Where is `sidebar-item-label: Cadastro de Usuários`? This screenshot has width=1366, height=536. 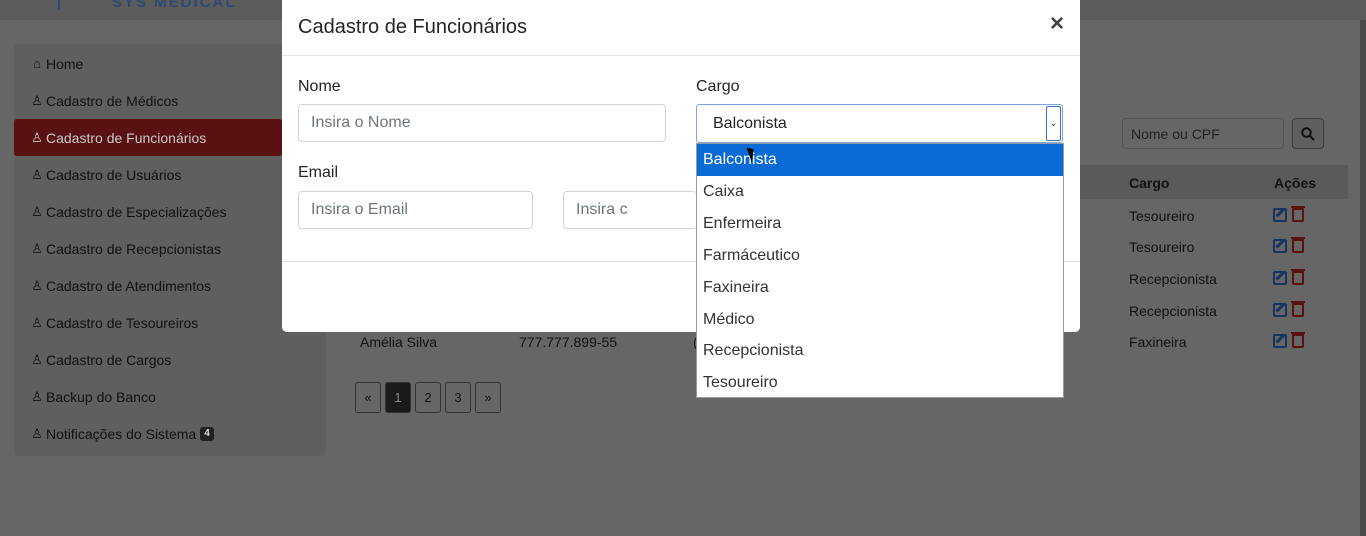
sidebar-item-label: Cadastro de Usuários is located at coordinates (114, 174).